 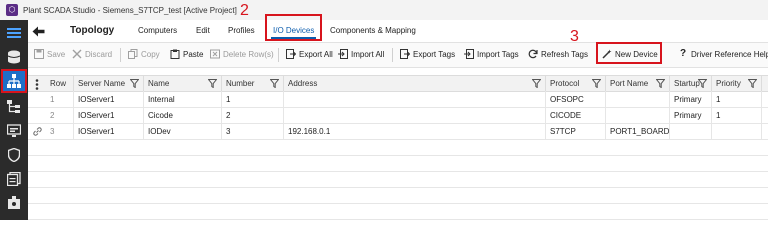 I want to click on cell-protocol: S7TCP, so click(x=576, y=131).